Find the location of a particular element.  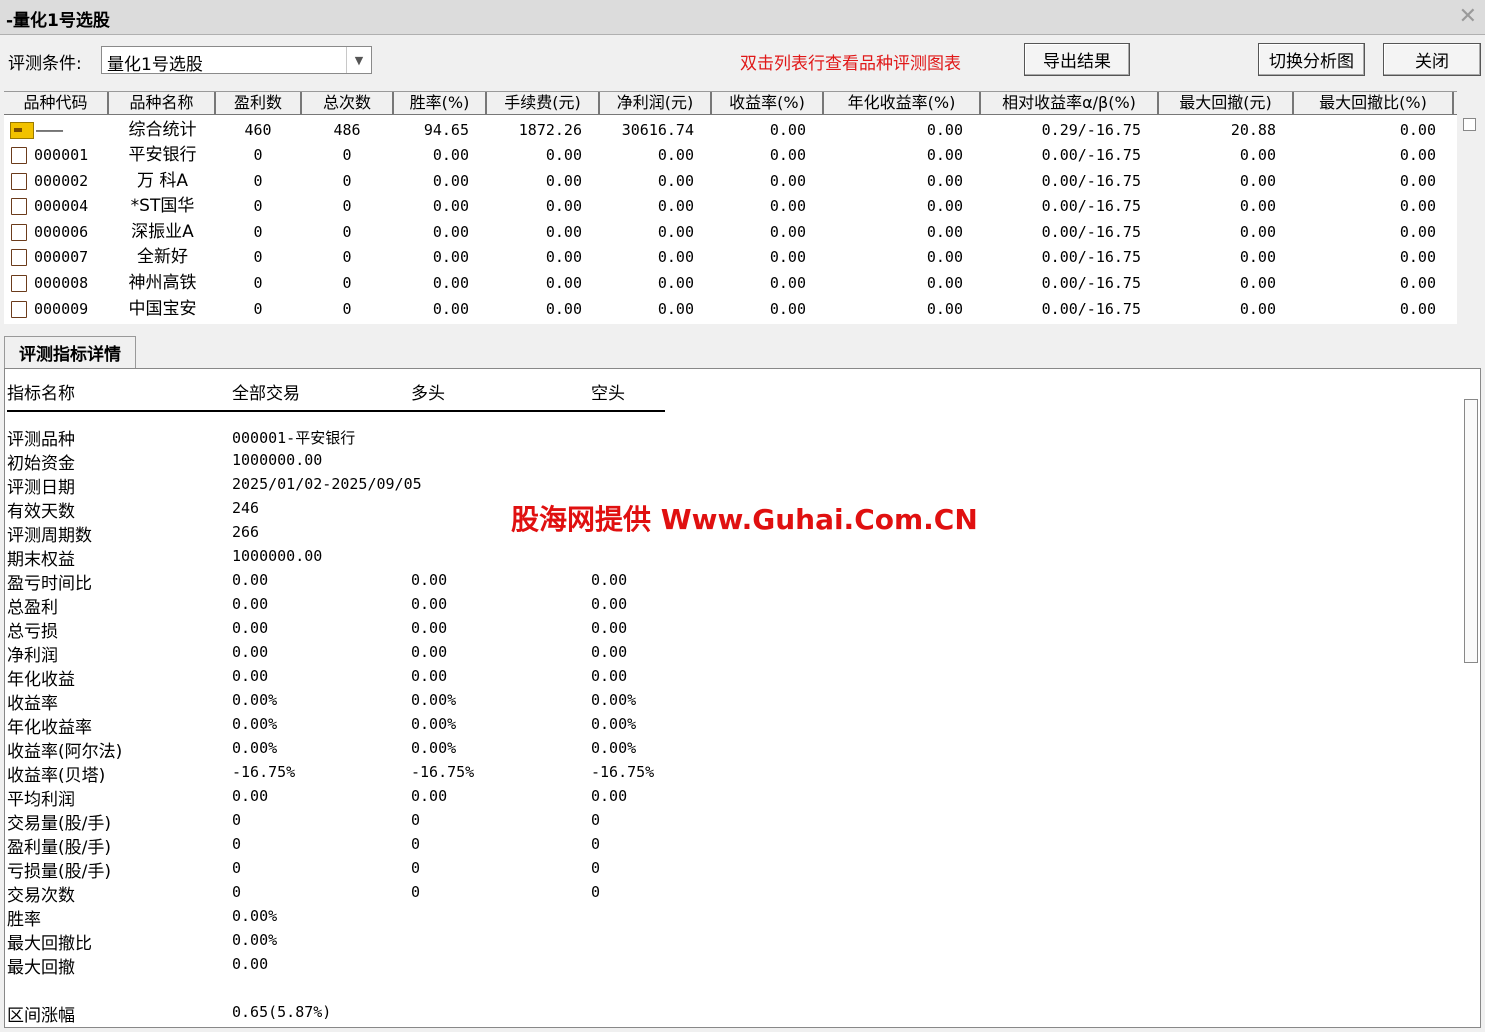

cell-code: 000002 is located at coordinates (61, 180).